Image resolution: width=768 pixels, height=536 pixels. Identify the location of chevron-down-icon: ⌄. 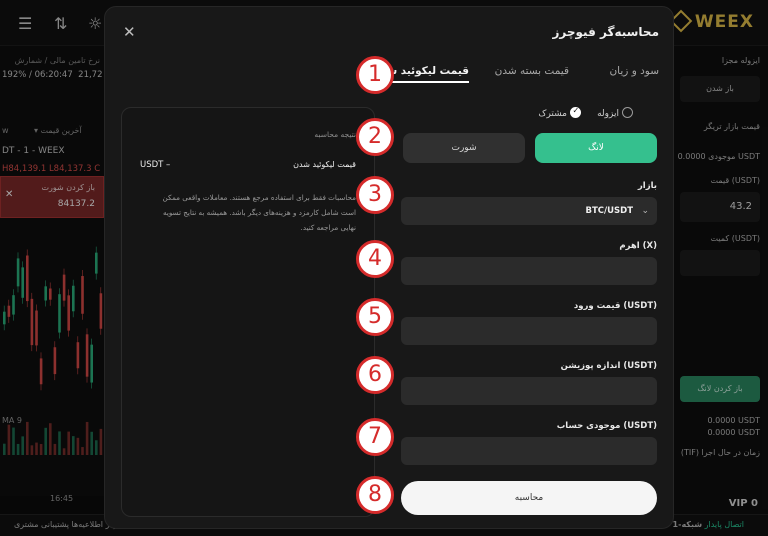
(645, 211).